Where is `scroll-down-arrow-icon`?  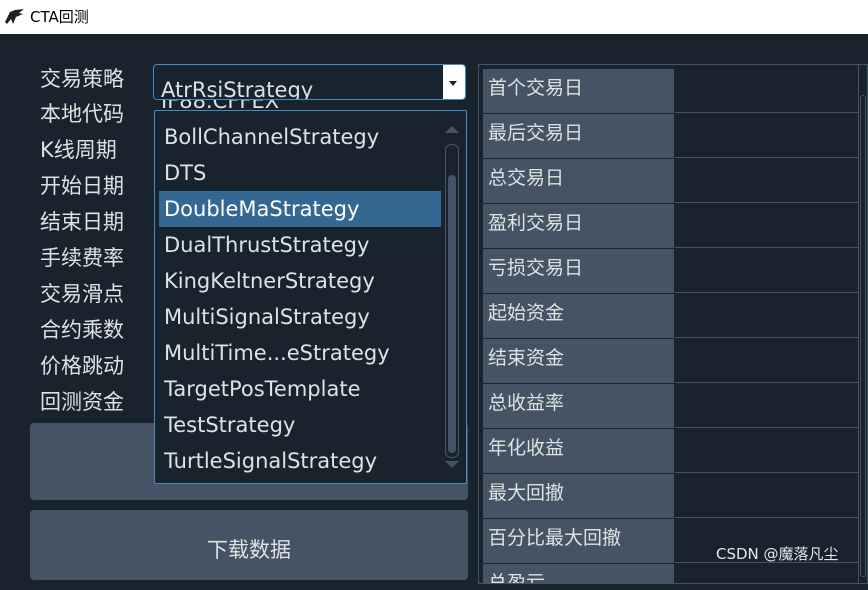 scroll-down-arrow-icon is located at coordinates (452, 464).